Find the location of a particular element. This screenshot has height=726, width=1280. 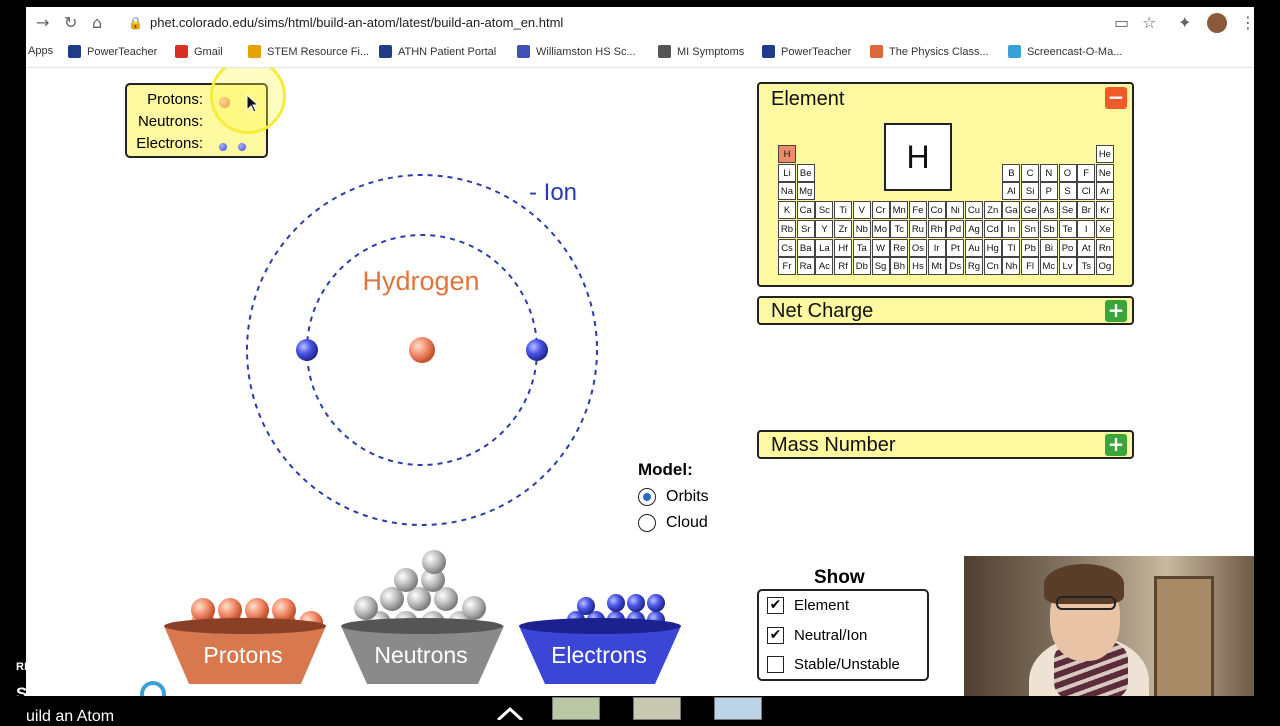

periodic-cell-w: W is located at coordinates (880, 247).